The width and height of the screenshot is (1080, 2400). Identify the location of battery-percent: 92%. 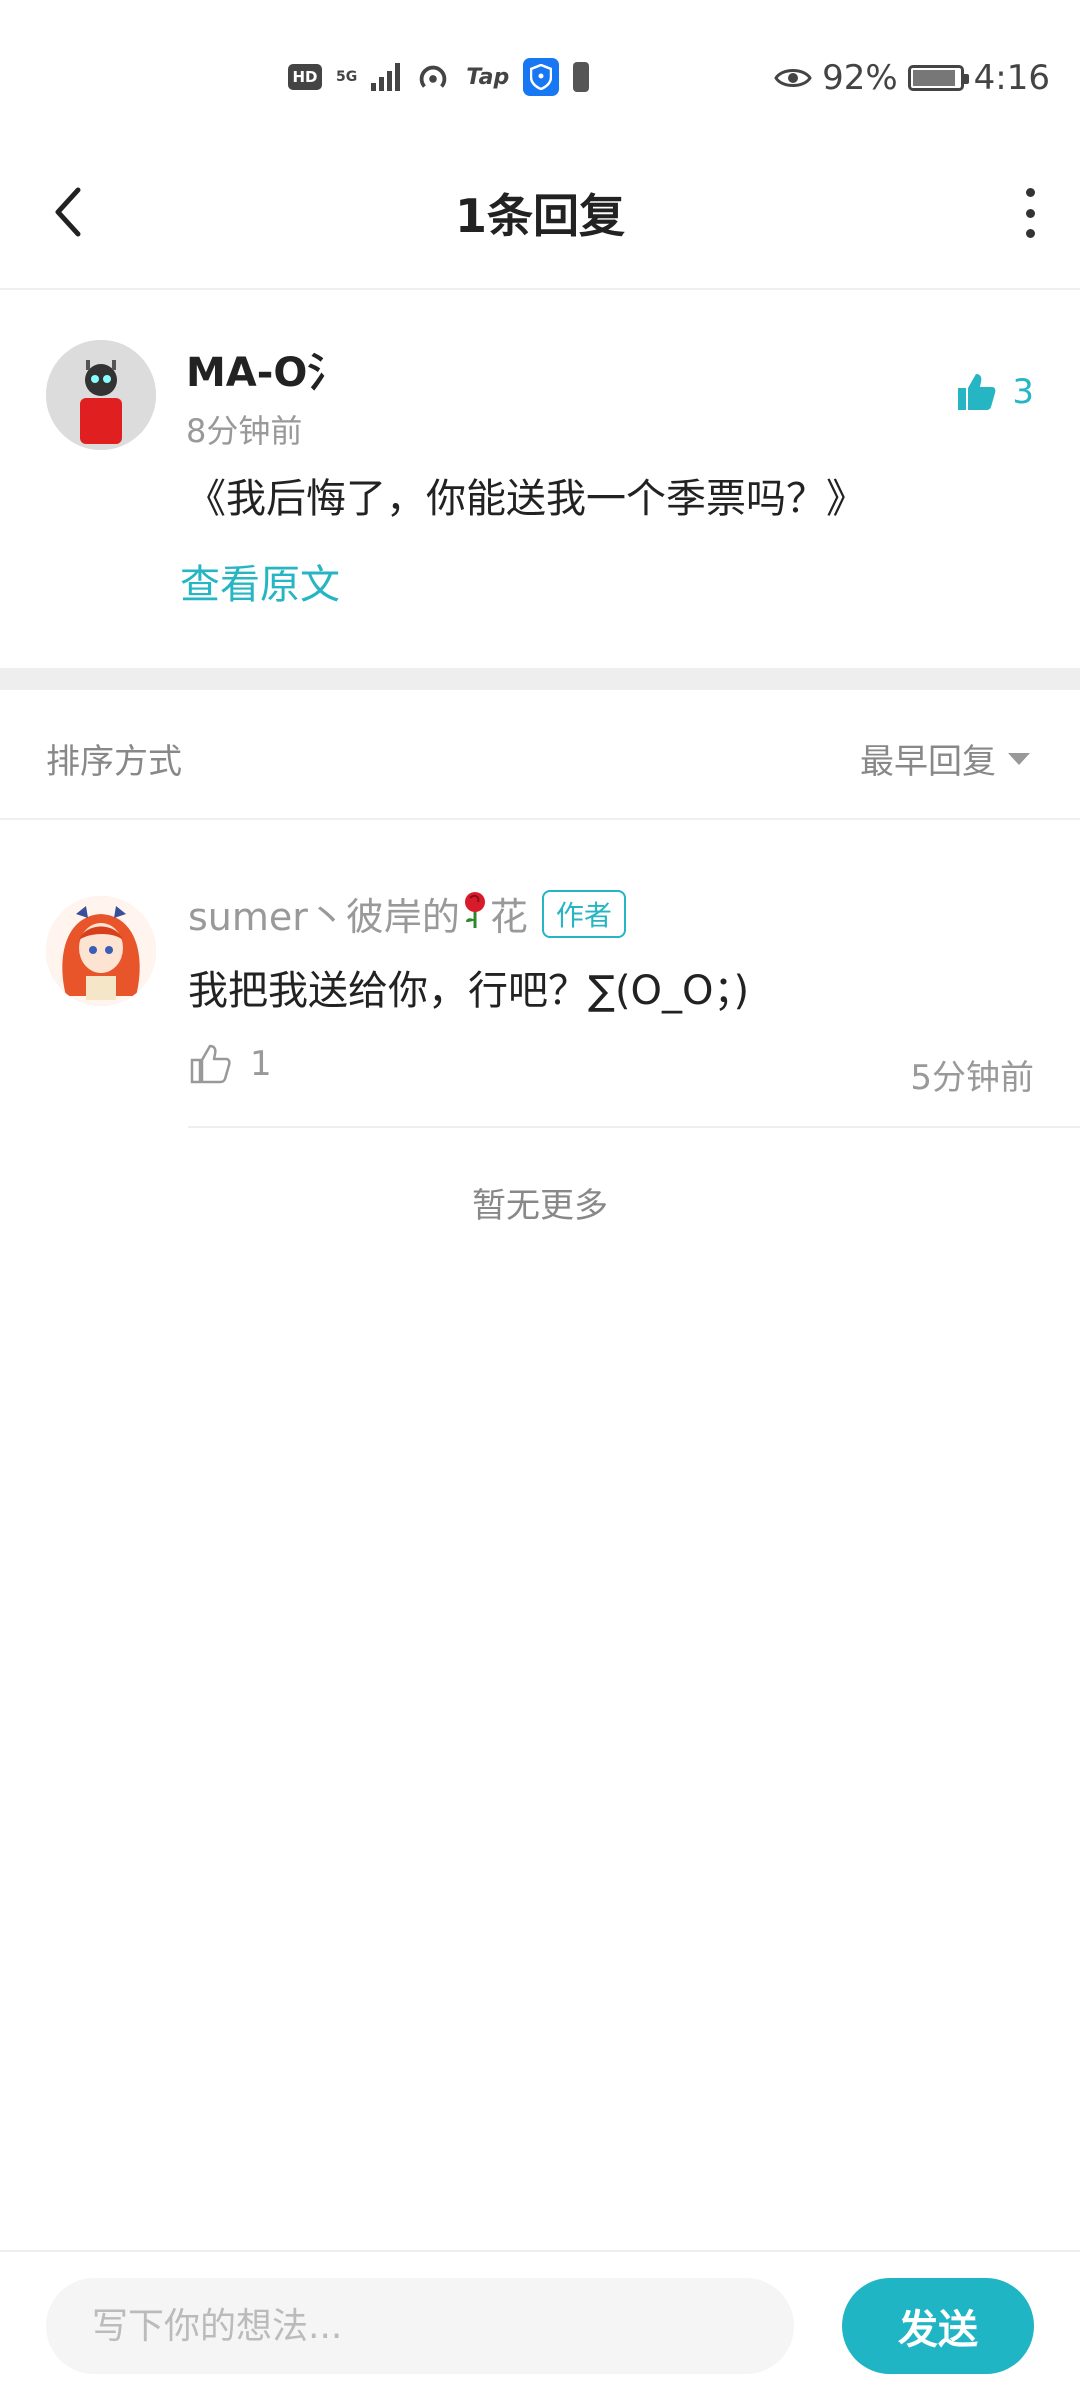
(860, 78).